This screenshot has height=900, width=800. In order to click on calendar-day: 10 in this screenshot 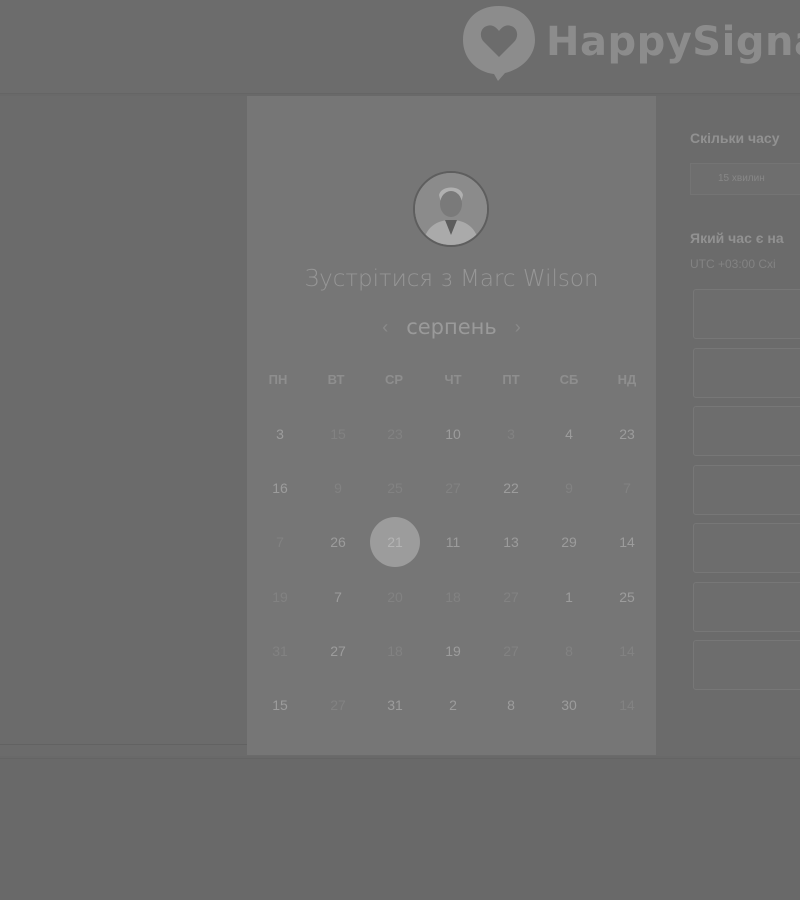, I will do `click(453, 434)`.